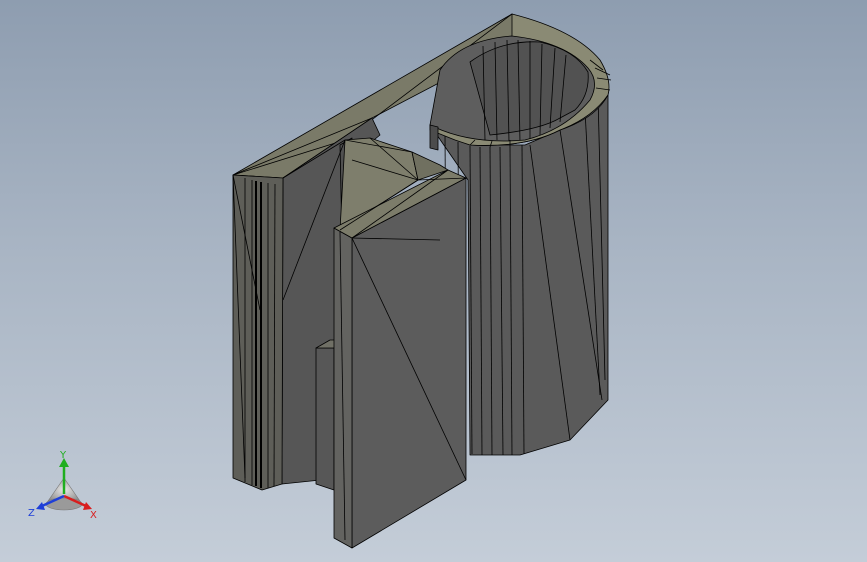 This screenshot has width=867, height=562. I want to click on model-front-block-face, so click(409, 363).